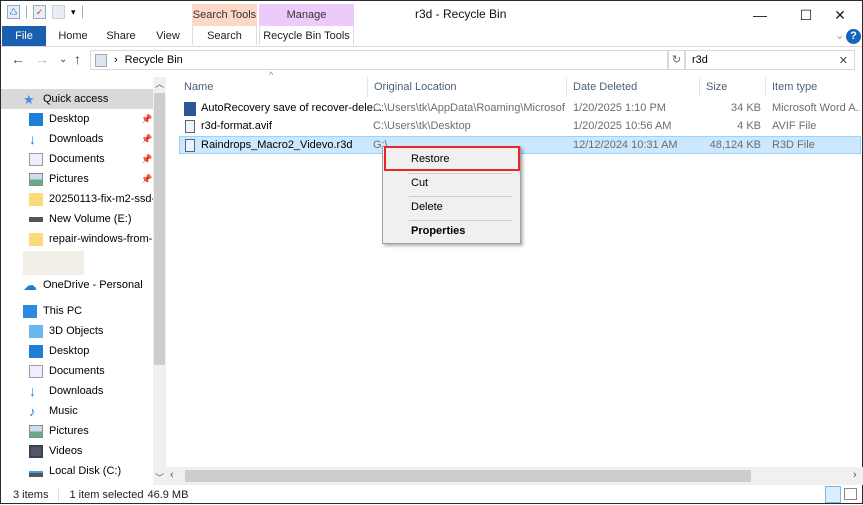 This screenshot has height=505, width=863. I want to click on sidebar-item-3d-objects: 3D Objects, so click(77, 331).